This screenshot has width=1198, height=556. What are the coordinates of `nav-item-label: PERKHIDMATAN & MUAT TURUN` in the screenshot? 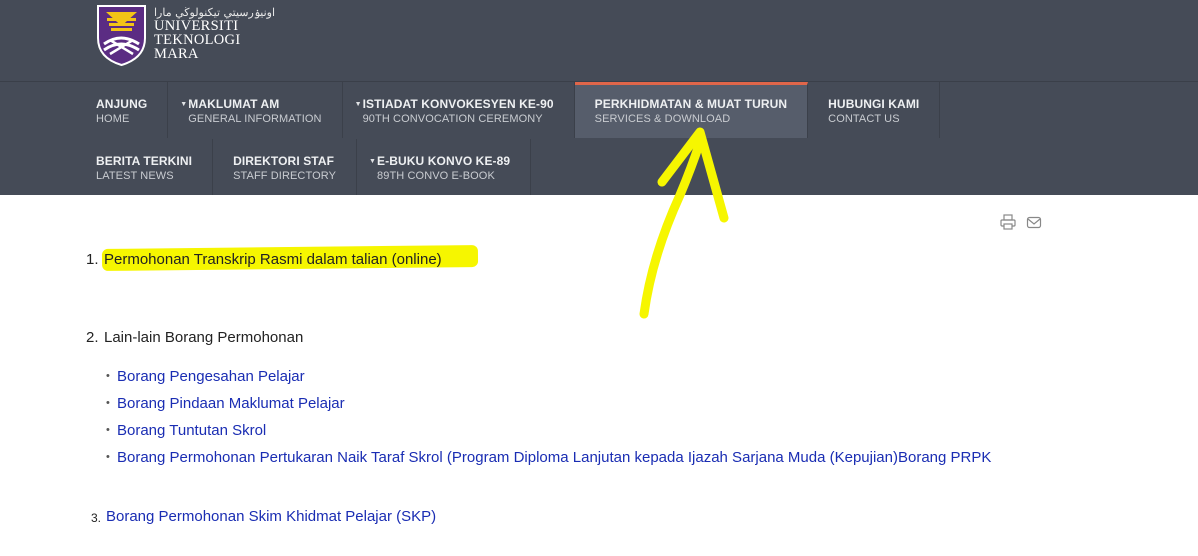 It's located at (691, 104).